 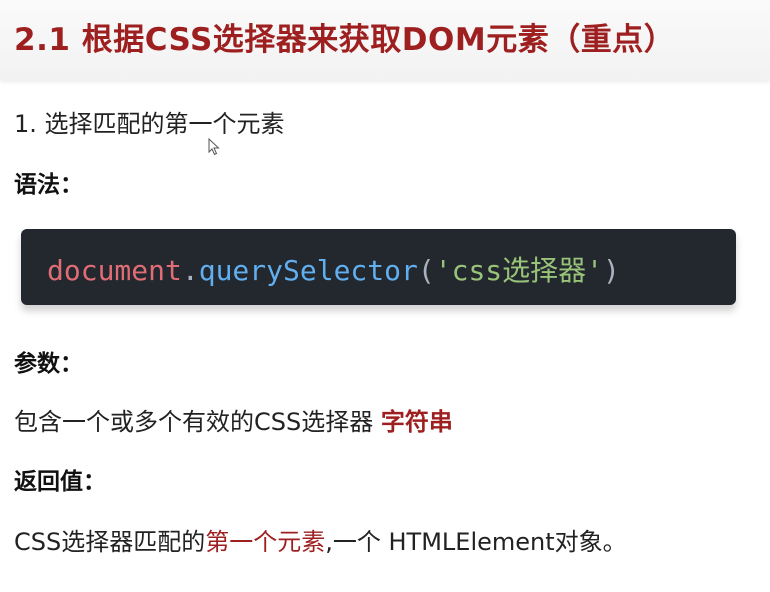 I want to click on code-block: document.querySelector('css选择器'), so click(x=378, y=267).